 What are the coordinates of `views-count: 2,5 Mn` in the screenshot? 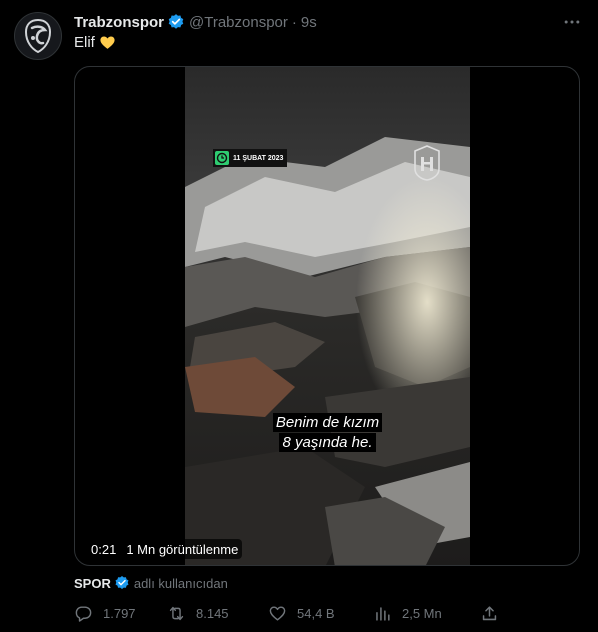 It's located at (422, 613).